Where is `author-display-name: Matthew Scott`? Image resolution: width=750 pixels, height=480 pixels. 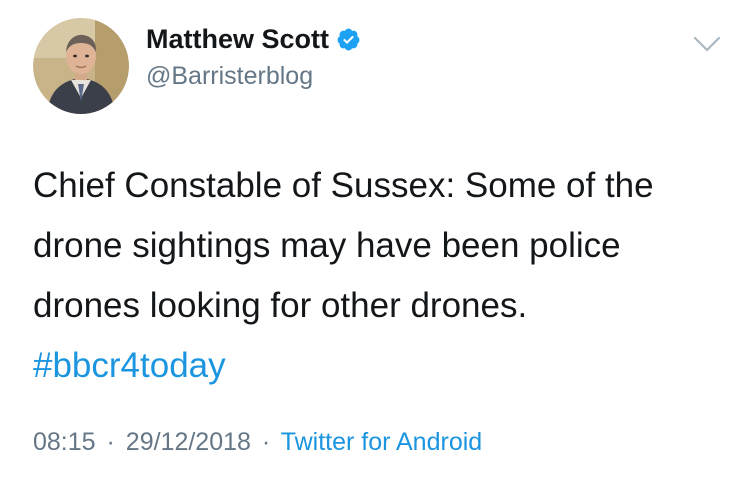
author-display-name: Matthew Scott is located at coordinates (237, 39).